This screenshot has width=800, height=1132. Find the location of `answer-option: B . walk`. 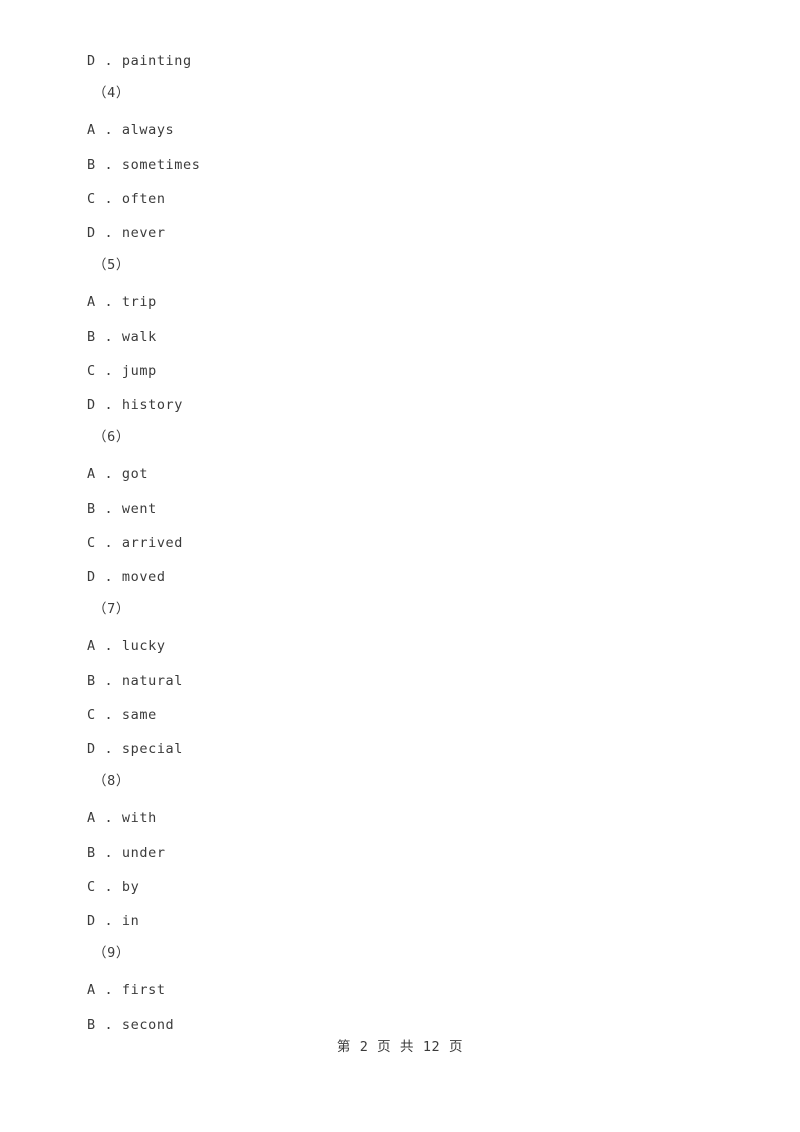

answer-option: B . walk is located at coordinates (122, 337).